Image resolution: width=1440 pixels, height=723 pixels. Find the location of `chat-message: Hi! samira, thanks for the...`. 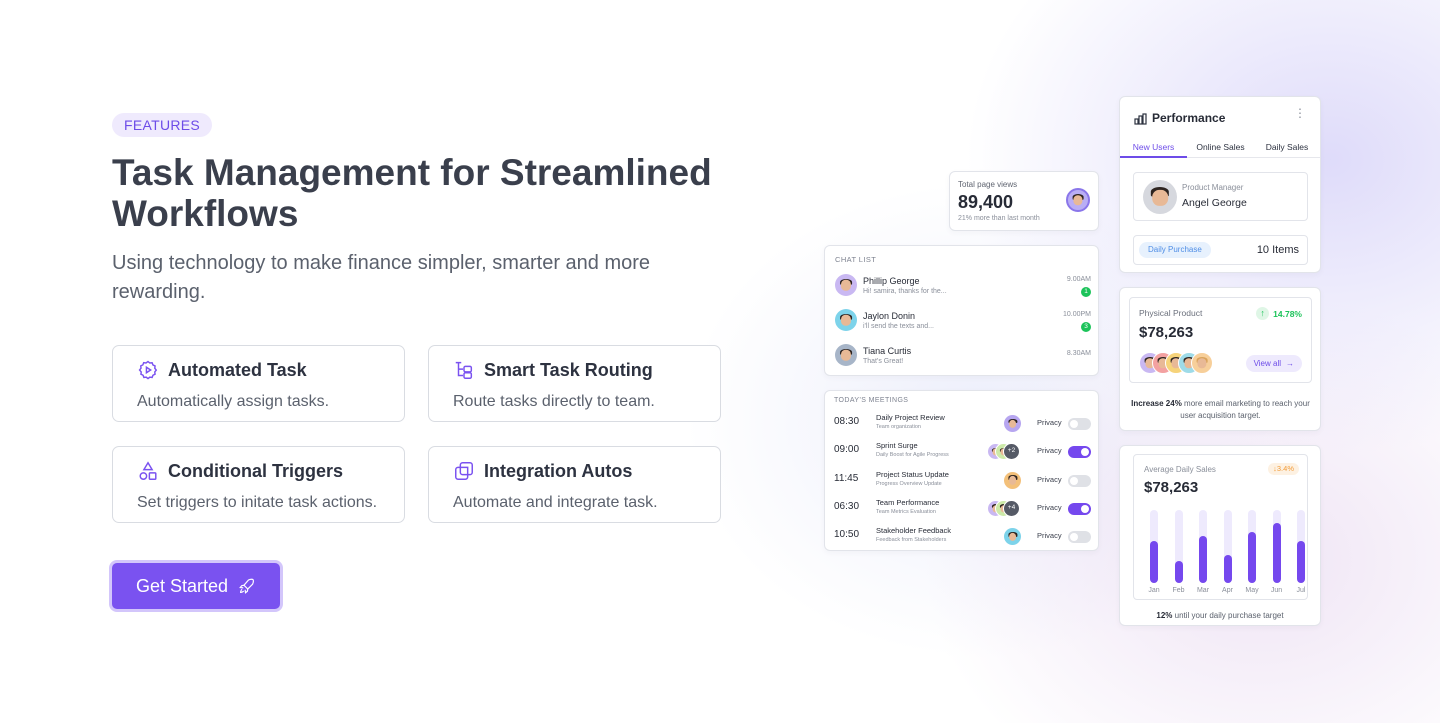

chat-message: Hi! samira, thanks for the... is located at coordinates (905, 291).